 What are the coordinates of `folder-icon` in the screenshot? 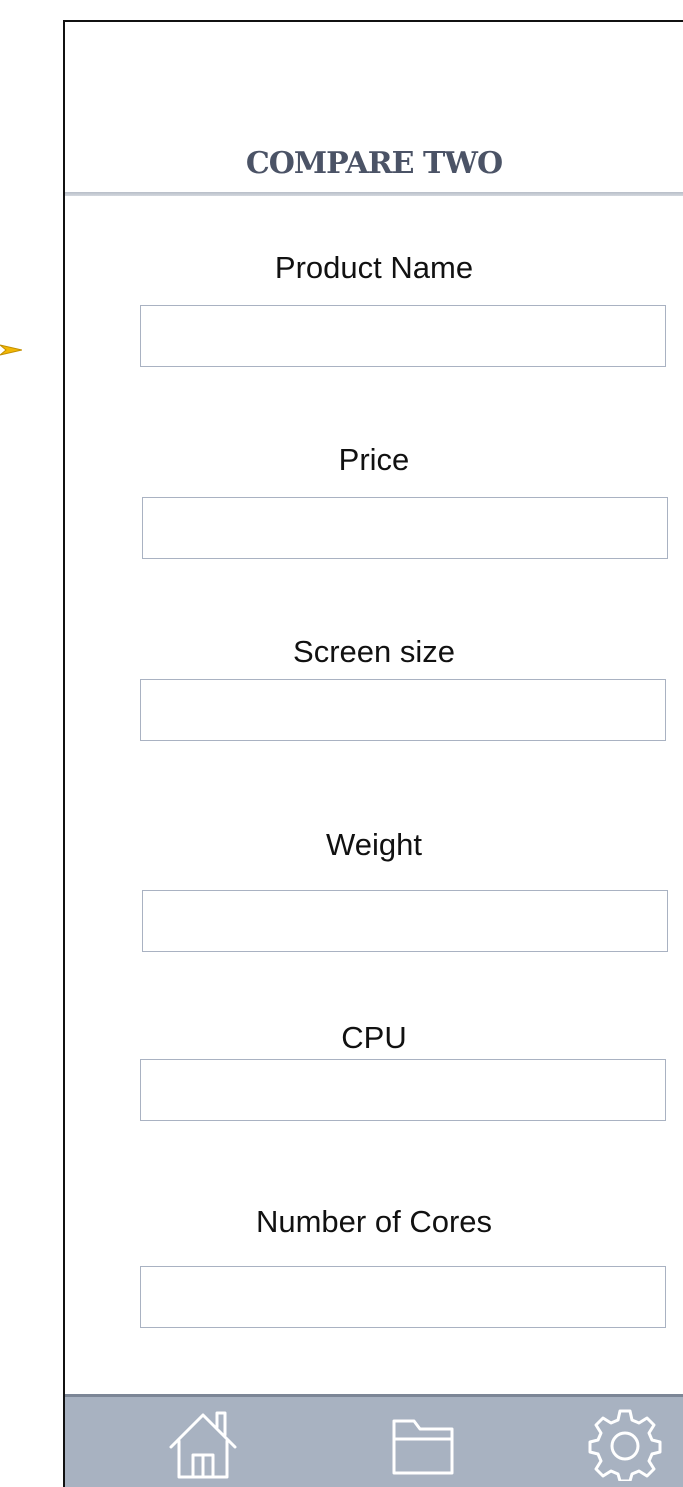 It's located at (423, 1447).